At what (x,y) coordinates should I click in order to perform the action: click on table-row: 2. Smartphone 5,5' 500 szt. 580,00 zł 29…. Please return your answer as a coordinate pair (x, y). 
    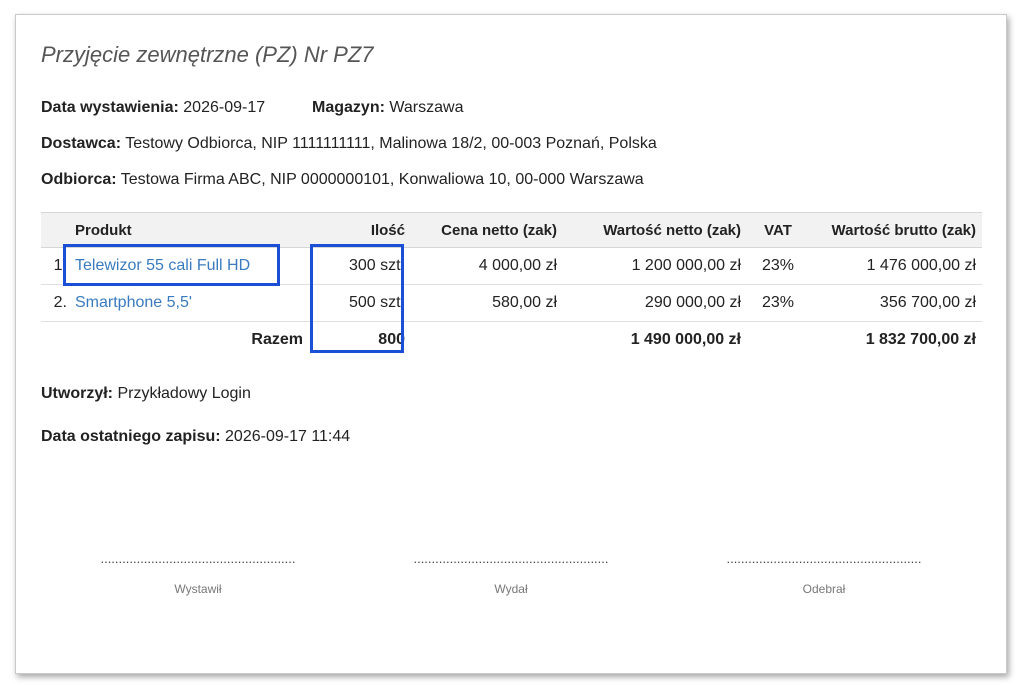
    Looking at the image, I should click on (511, 303).